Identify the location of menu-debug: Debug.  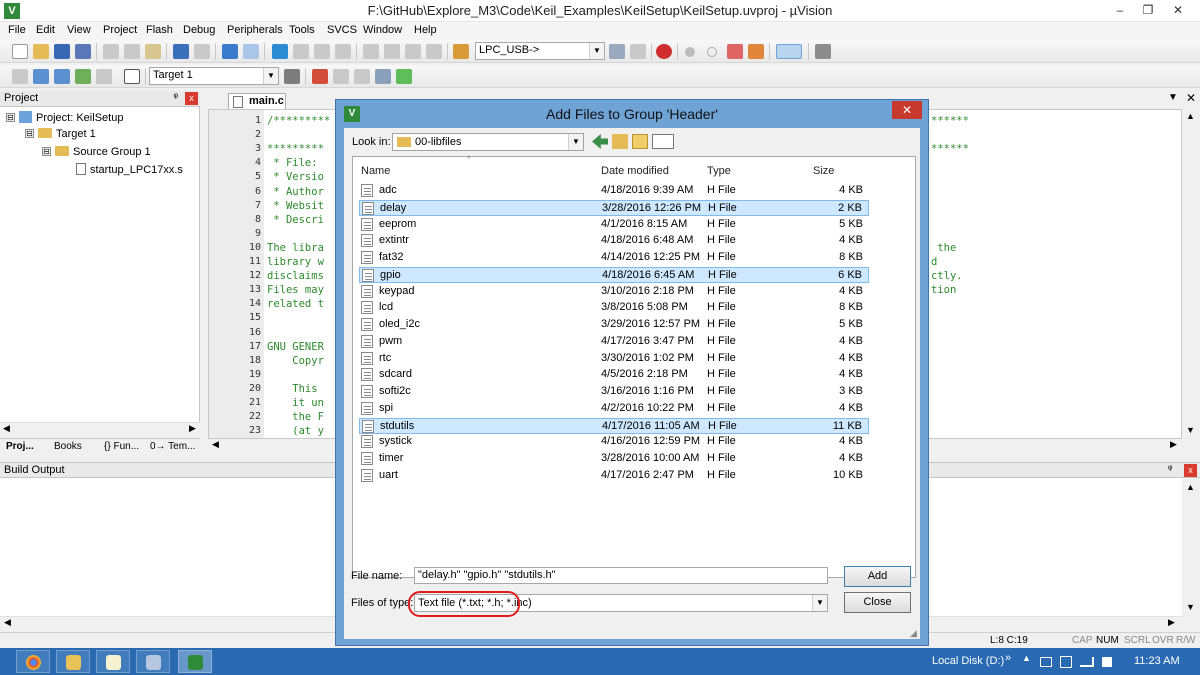
(199, 30).